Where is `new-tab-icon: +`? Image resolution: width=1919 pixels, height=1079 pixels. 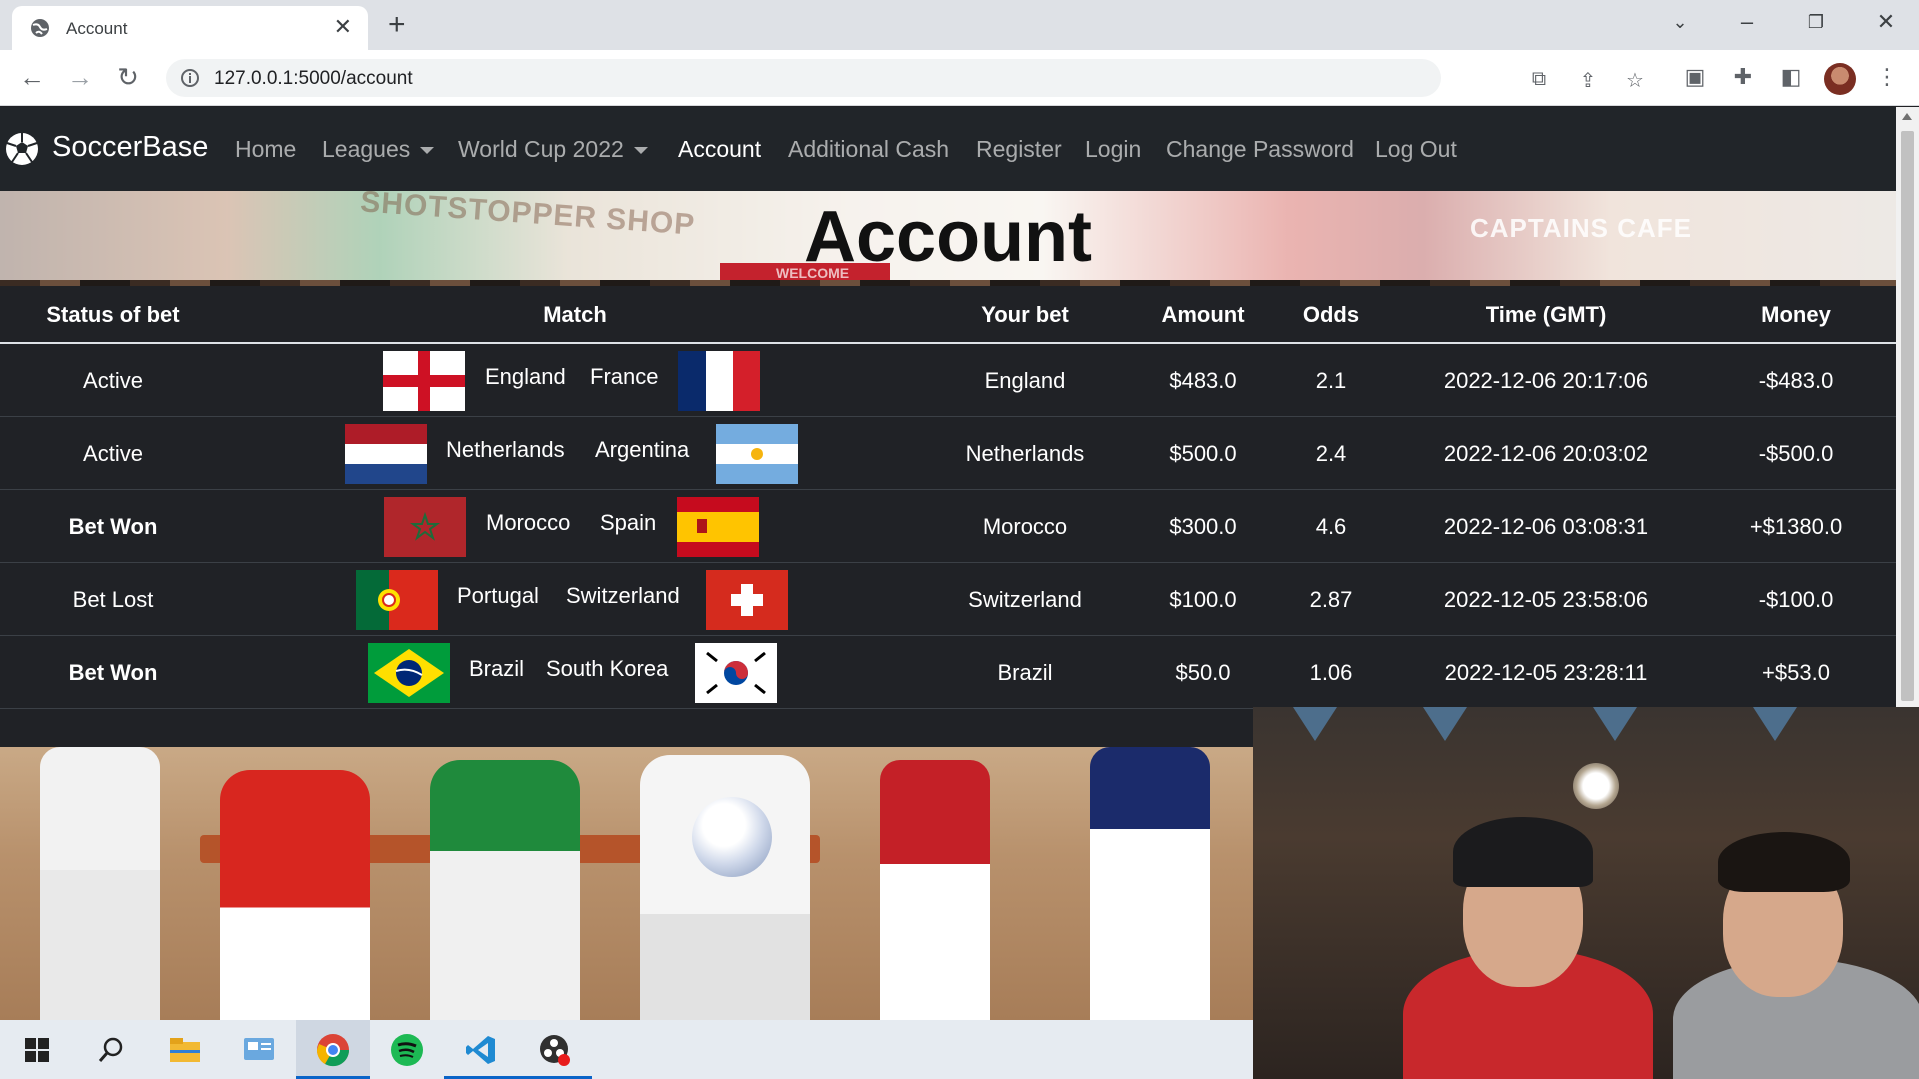 new-tab-icon: + is located at coordinates (397, 25).